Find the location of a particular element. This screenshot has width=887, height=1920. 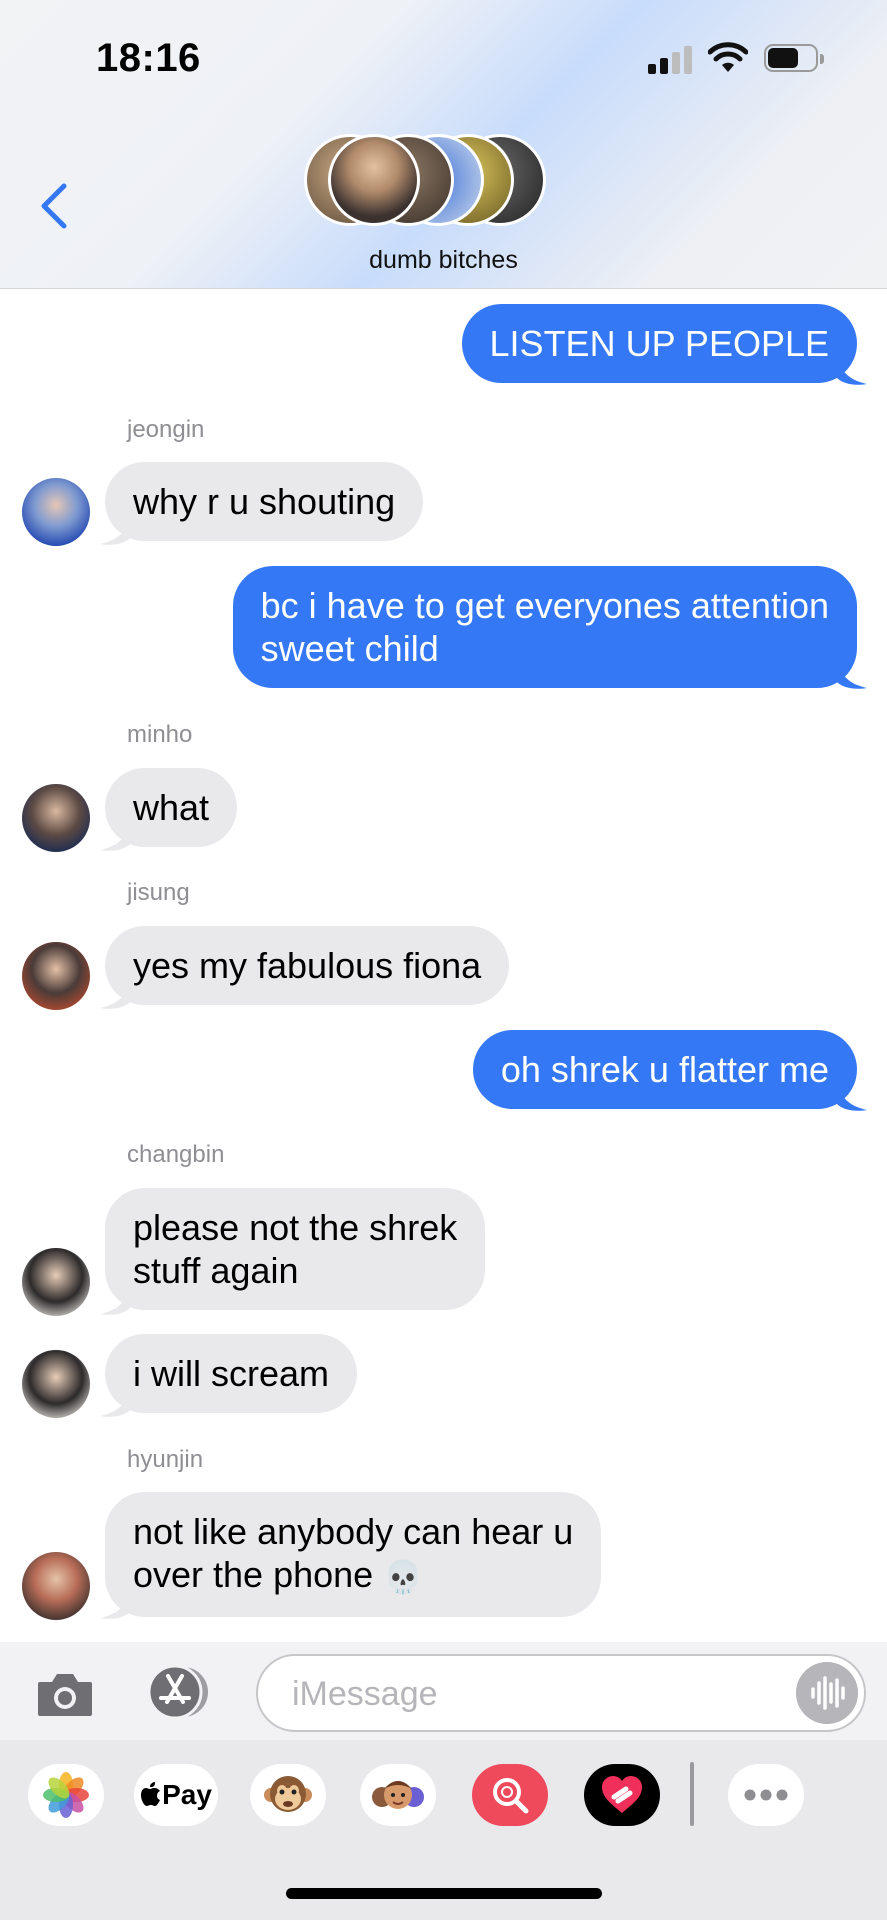

message-text-line: please not the shrek is located at coordinates (295, 1227).